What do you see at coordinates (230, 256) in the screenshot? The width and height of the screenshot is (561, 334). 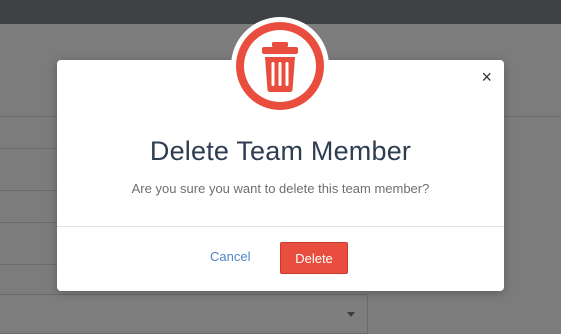 I see `cancel-button: Cancel` at bounding box center [230, 256].